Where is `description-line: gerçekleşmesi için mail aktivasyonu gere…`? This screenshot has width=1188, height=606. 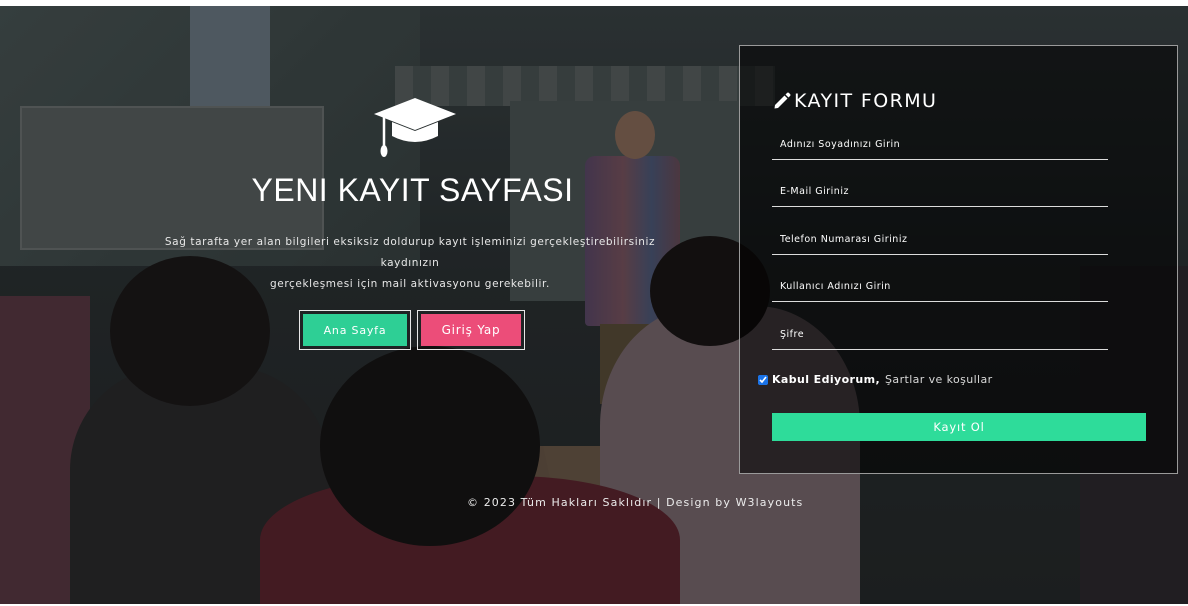
description-line: gerçekleşmesi için mail aktivasyonu gere… is located at coordinates (410, 284).